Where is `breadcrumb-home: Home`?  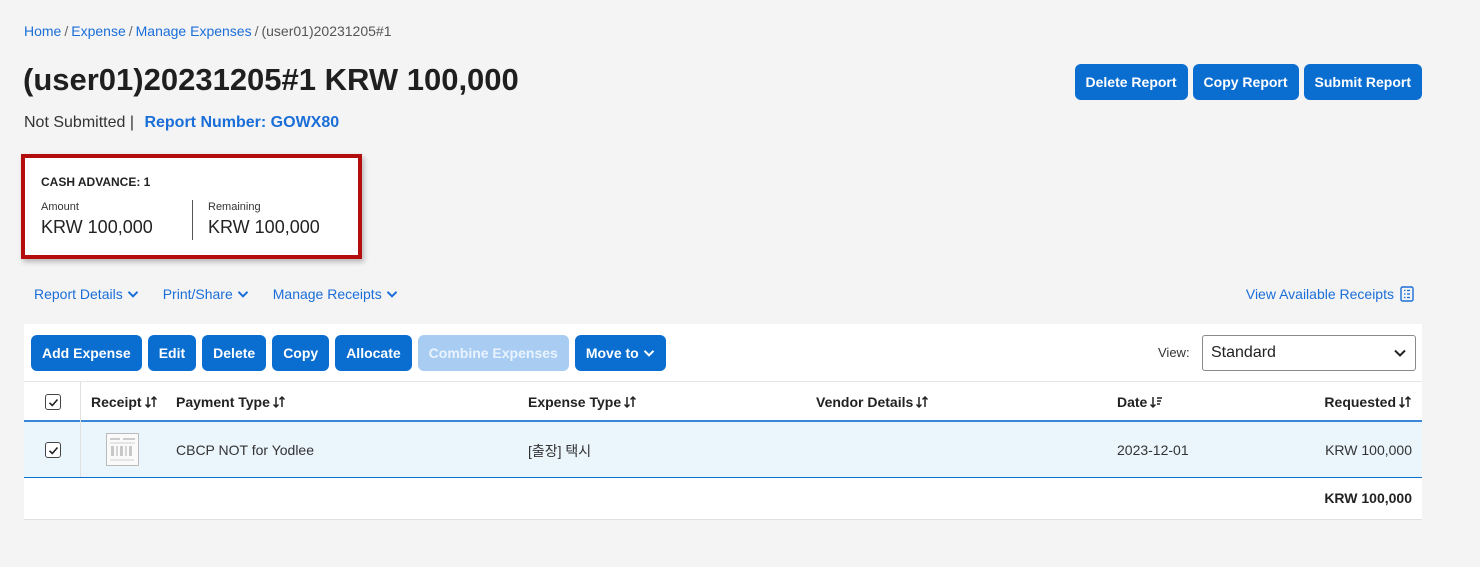 breadcrumb-home: Home is located at coordinates (42, 31).